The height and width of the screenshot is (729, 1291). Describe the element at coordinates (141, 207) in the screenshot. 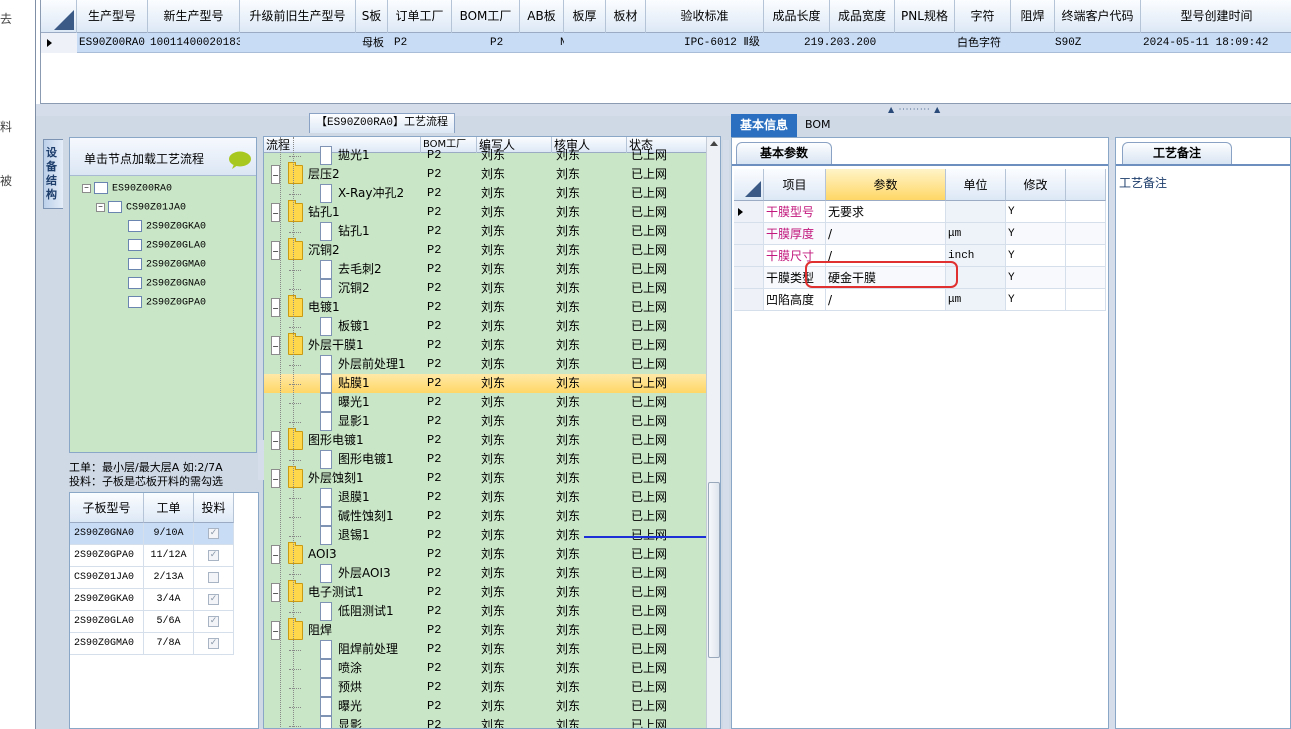

I see `tree-node-child: − CS90Z01JA0` at that location.